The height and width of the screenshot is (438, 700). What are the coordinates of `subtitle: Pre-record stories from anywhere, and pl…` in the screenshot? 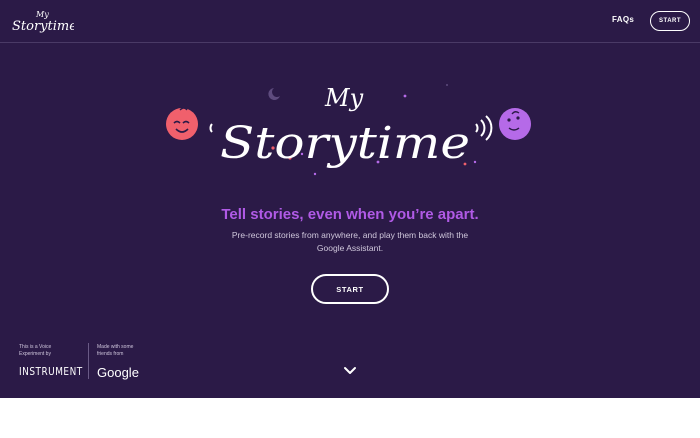 It's located at (350, 241).